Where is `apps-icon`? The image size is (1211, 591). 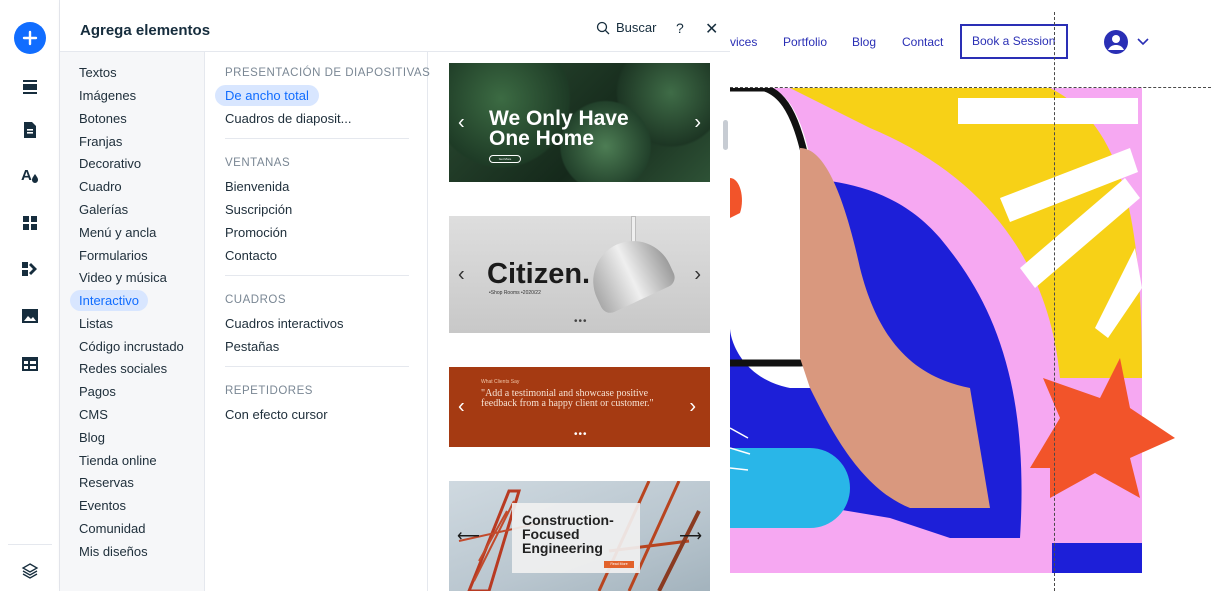 apps-icon is located at coordinates (30, 223).